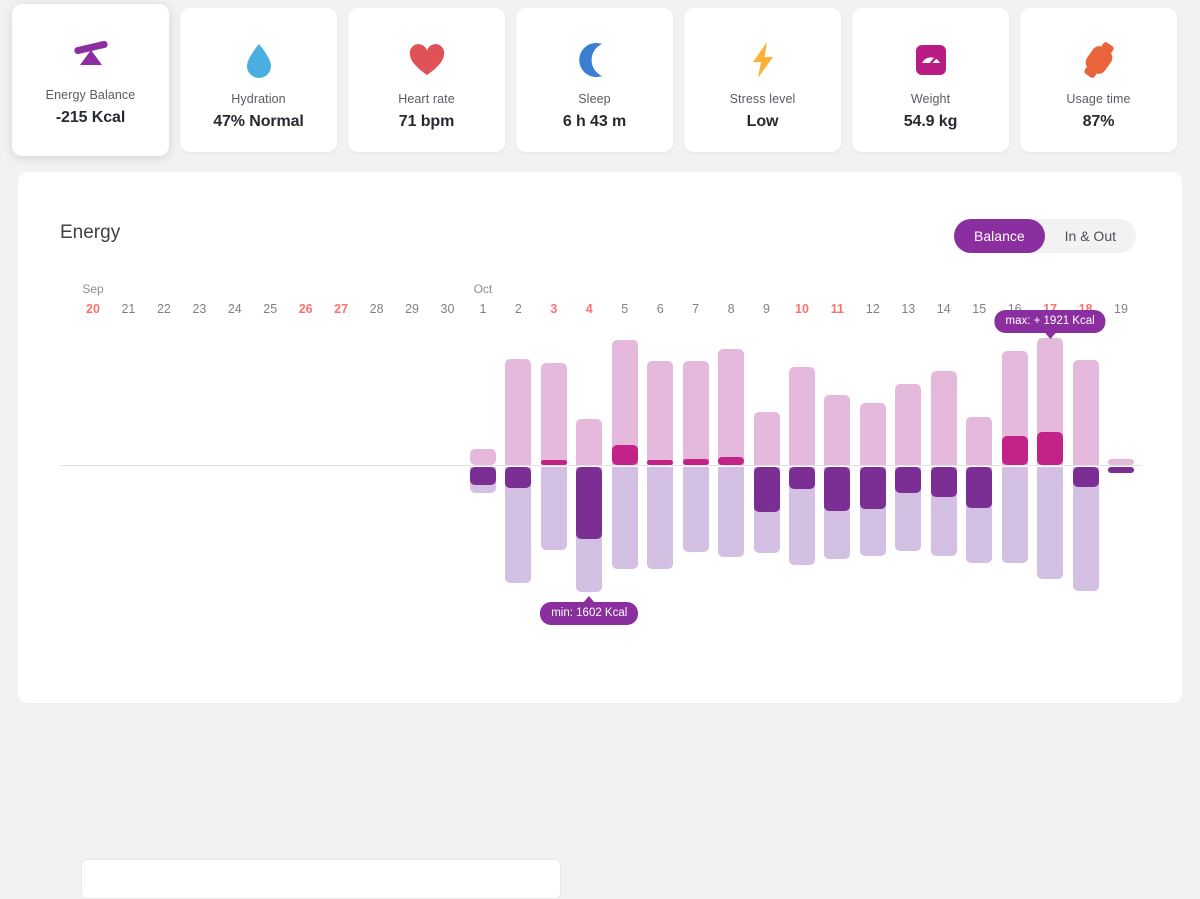  Describe the element at coordinates (128, 309) in the screenshot. I see `date-tick-21: 21` at that location.